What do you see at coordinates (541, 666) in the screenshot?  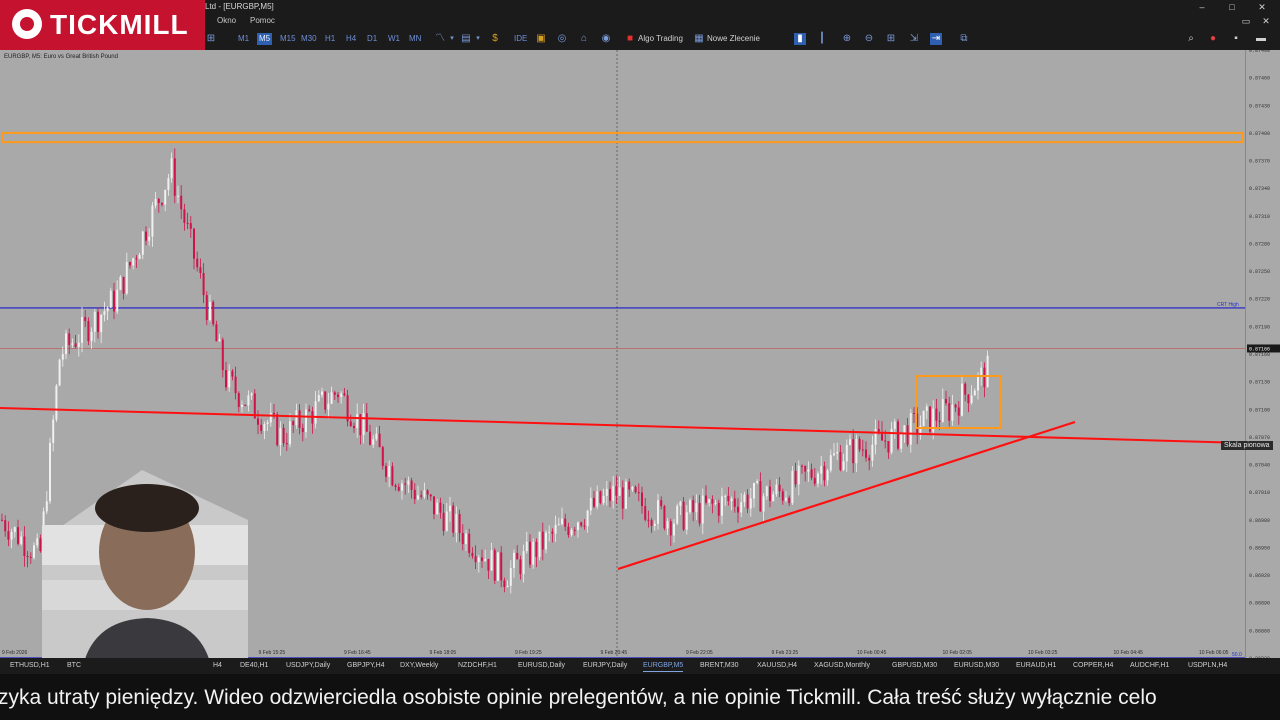 I see `symbol-tab: EURUSD,Daily` at bounding box center [541, 666].